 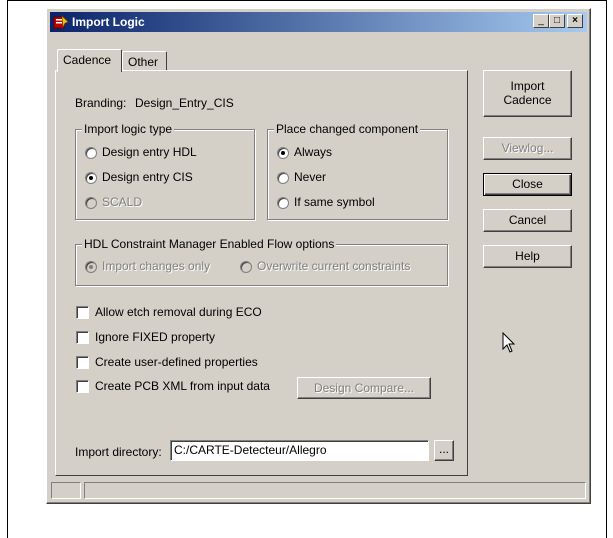 I want to click on status-bar, so click(x=318, y=490).